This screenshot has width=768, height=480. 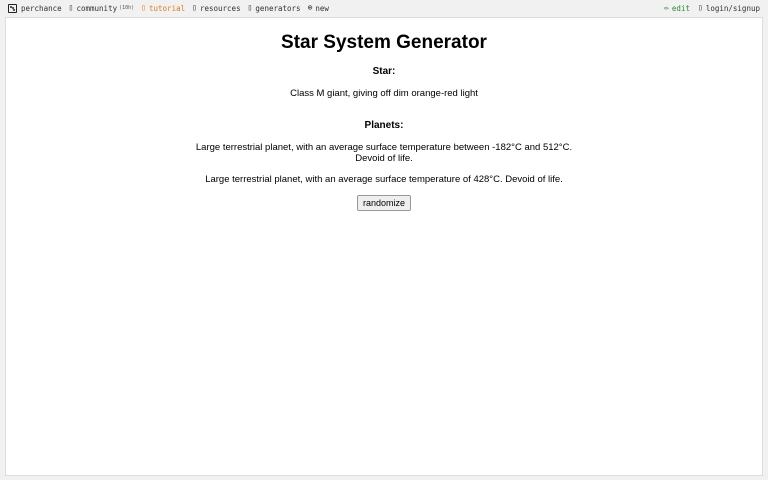 I want to click on nav-login: ▯ login/signup, so click(x=729, y=8).